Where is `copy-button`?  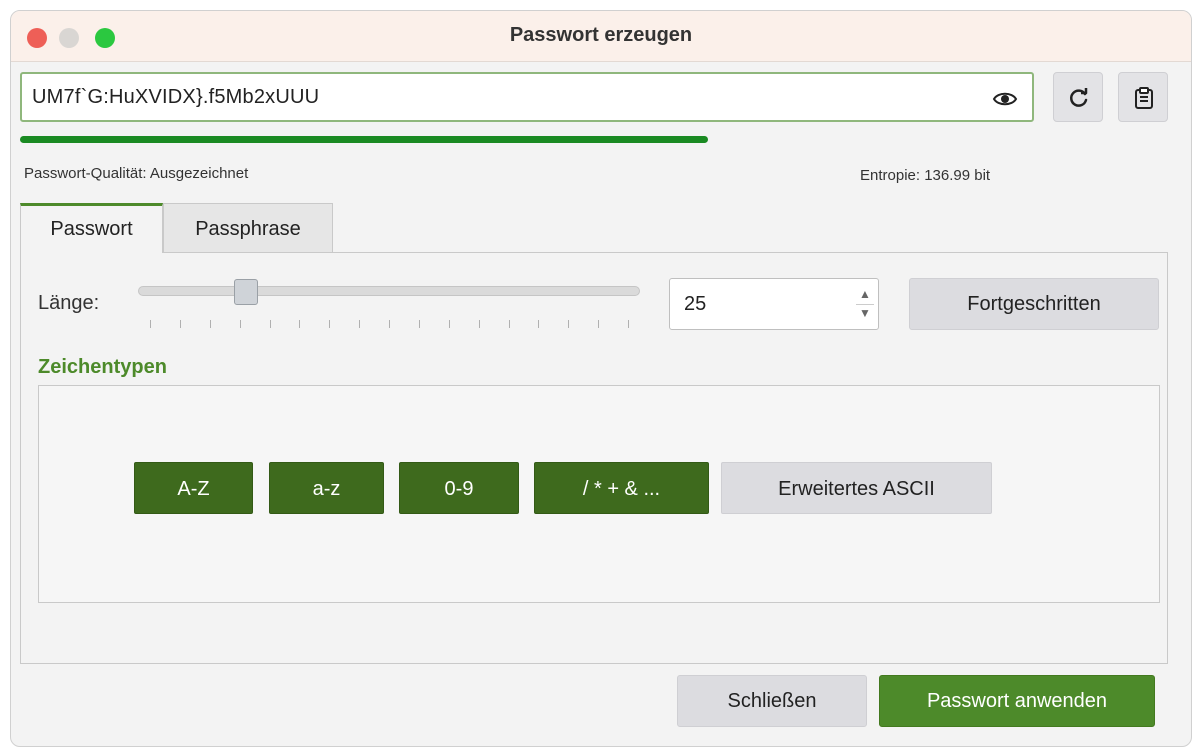 copy-button is located at coordinates (1143, 97).